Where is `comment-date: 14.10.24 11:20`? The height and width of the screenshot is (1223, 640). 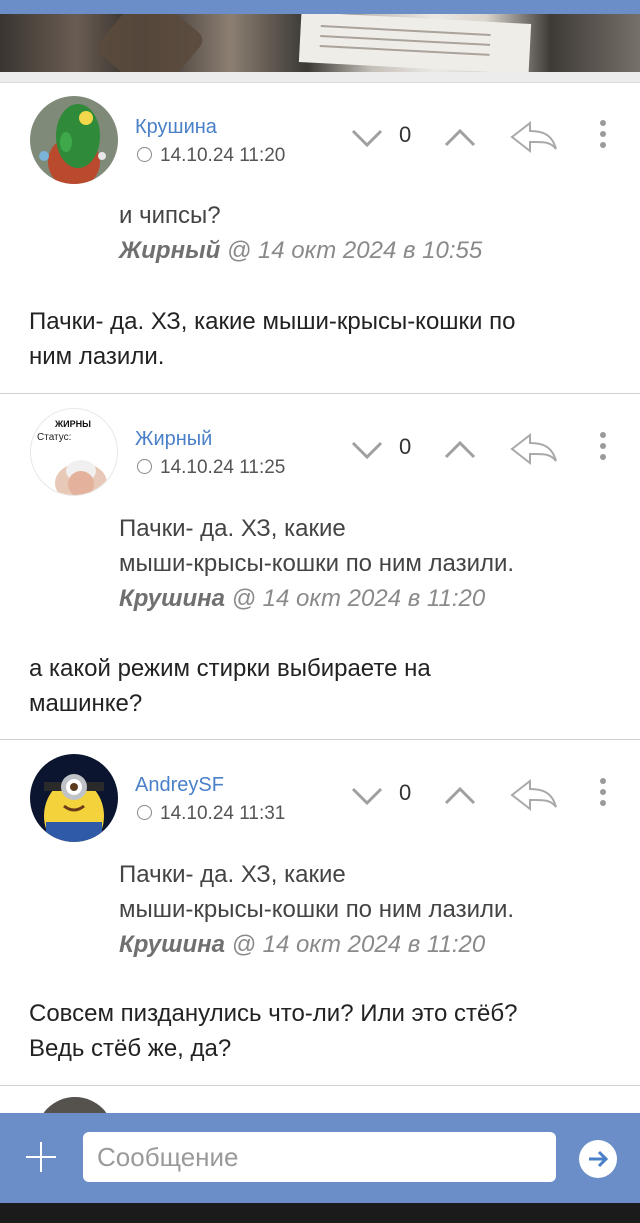 comment-date: 14.10.24 11:20 is located at coordinates (211, 156).